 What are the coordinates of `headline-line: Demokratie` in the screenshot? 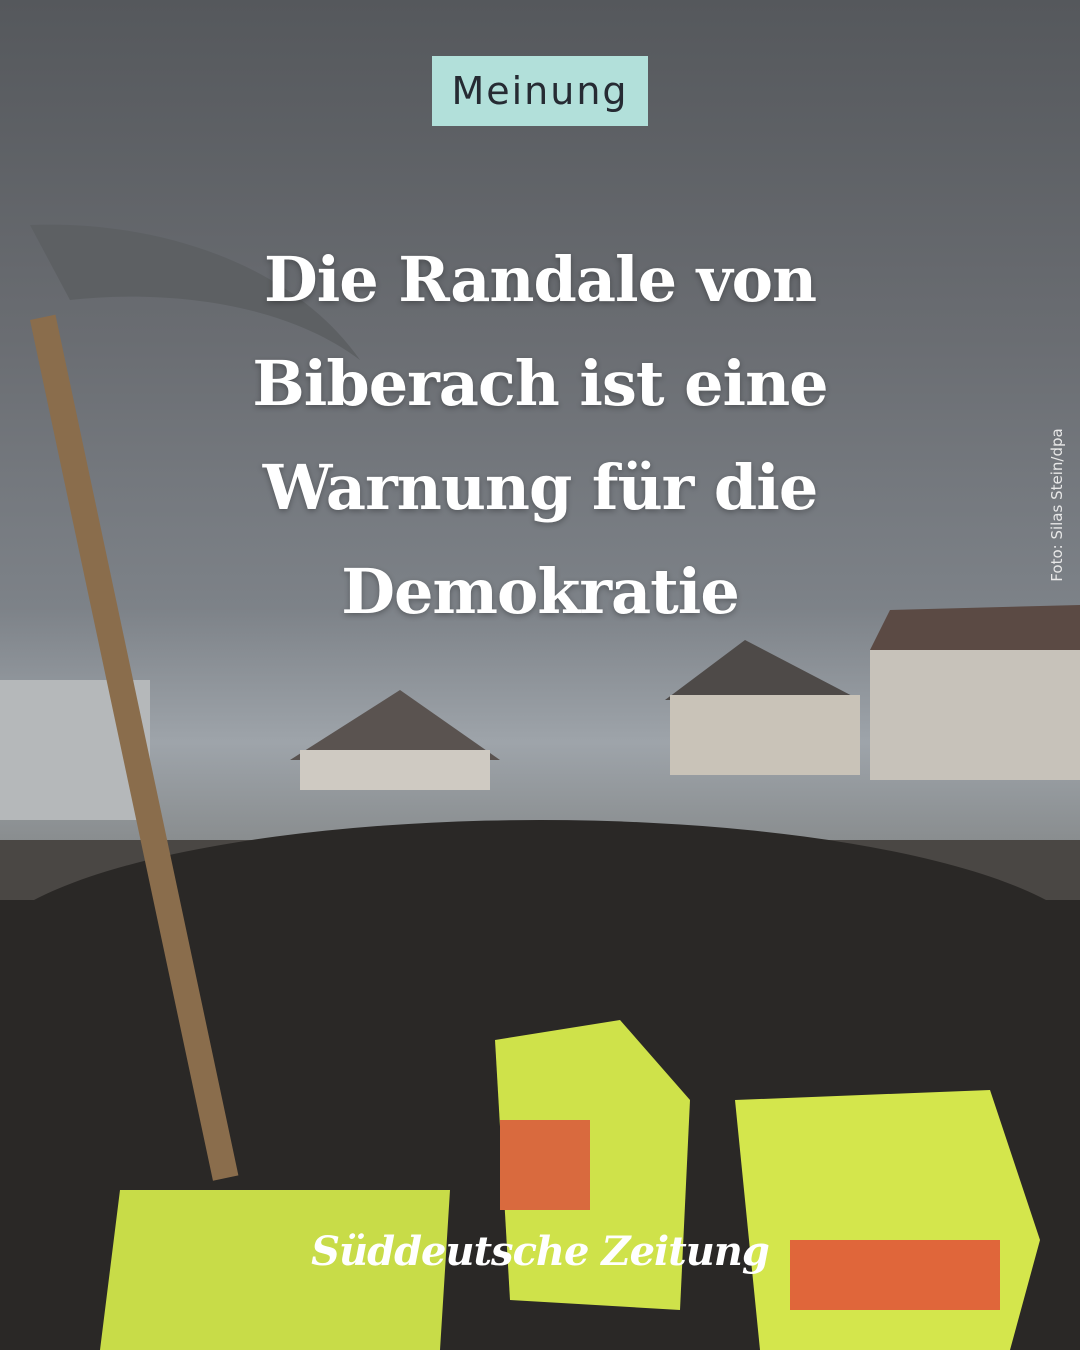 It's located at (540, 591).